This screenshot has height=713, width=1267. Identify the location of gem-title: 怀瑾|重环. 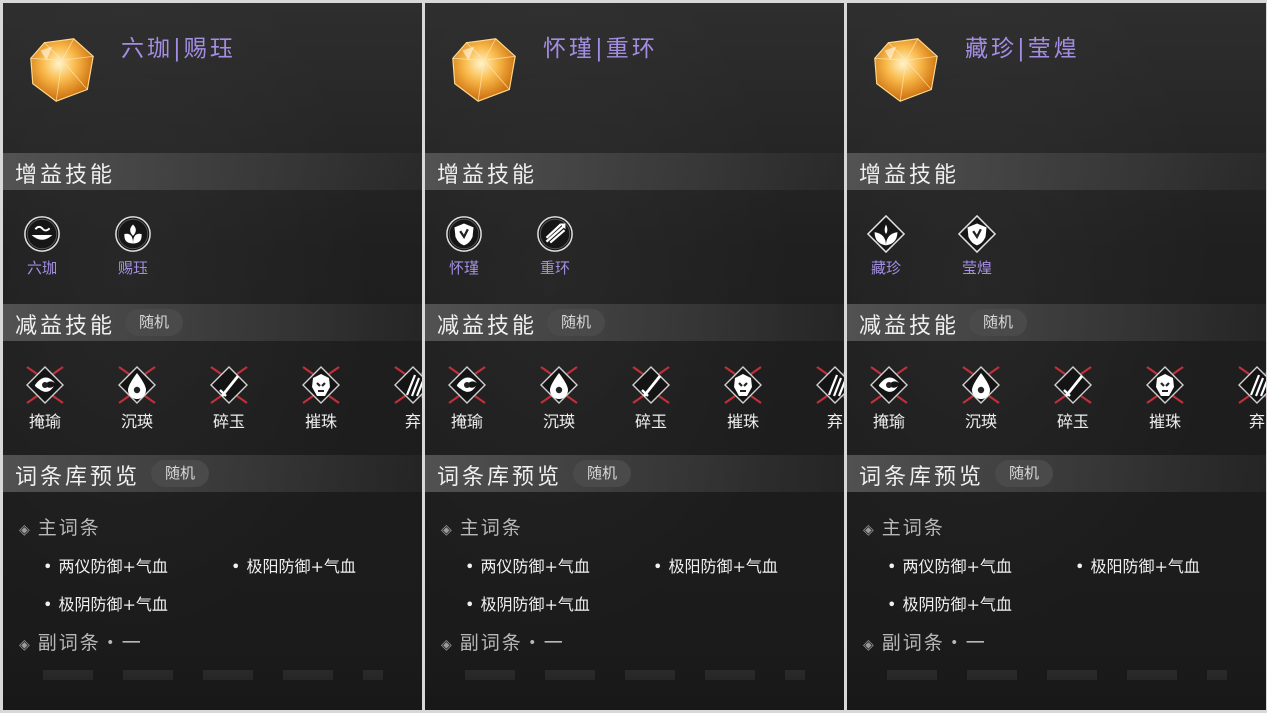
(600, 49).